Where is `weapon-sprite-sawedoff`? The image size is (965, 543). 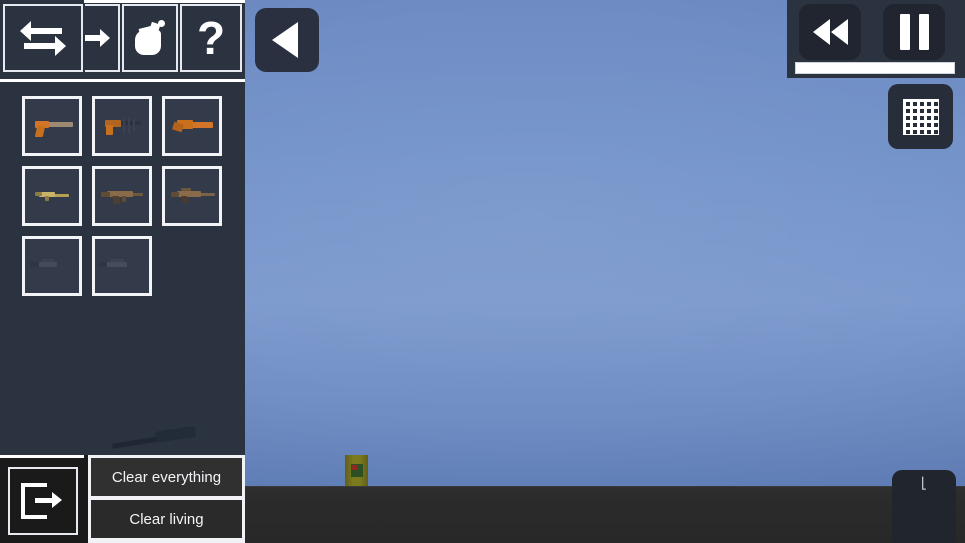 weapon-sprite-sawedoff is located at coordinates (192, 126).